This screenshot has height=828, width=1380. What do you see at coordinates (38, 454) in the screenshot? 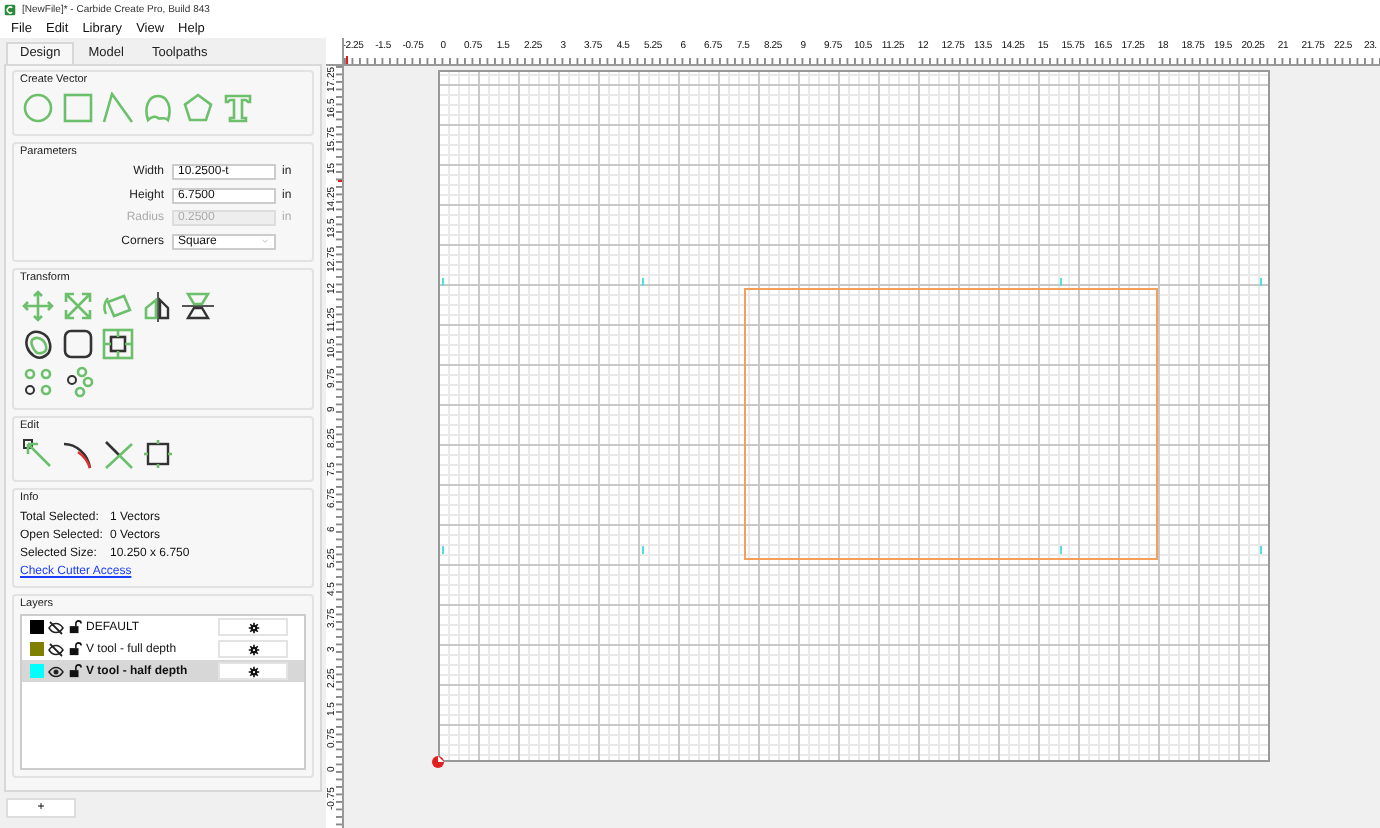
I see `node-arrow-icon` at bounding box center [38, 454].